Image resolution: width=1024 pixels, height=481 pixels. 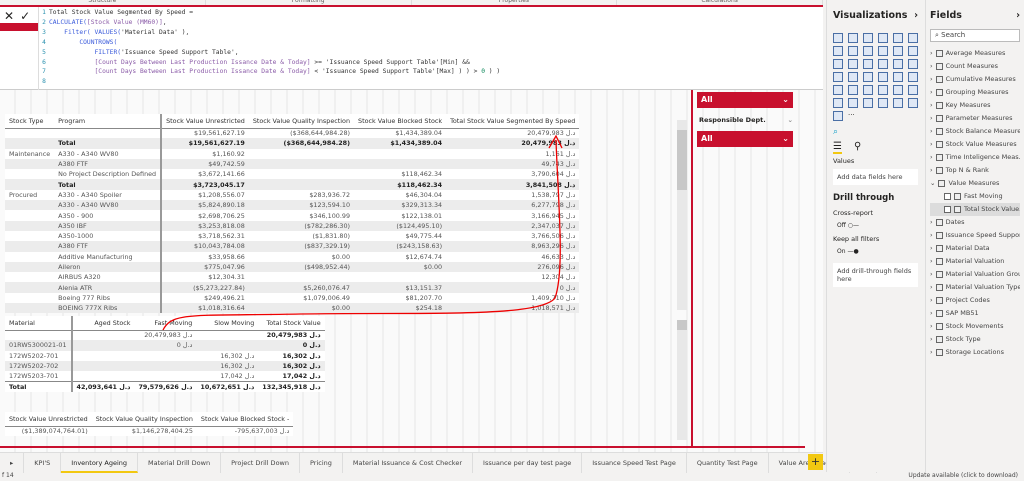 What do you see at coordinates (975, 170) in the screenshot?
I see `table-item: › Top N & Rank` at bounding box center [975, 170].